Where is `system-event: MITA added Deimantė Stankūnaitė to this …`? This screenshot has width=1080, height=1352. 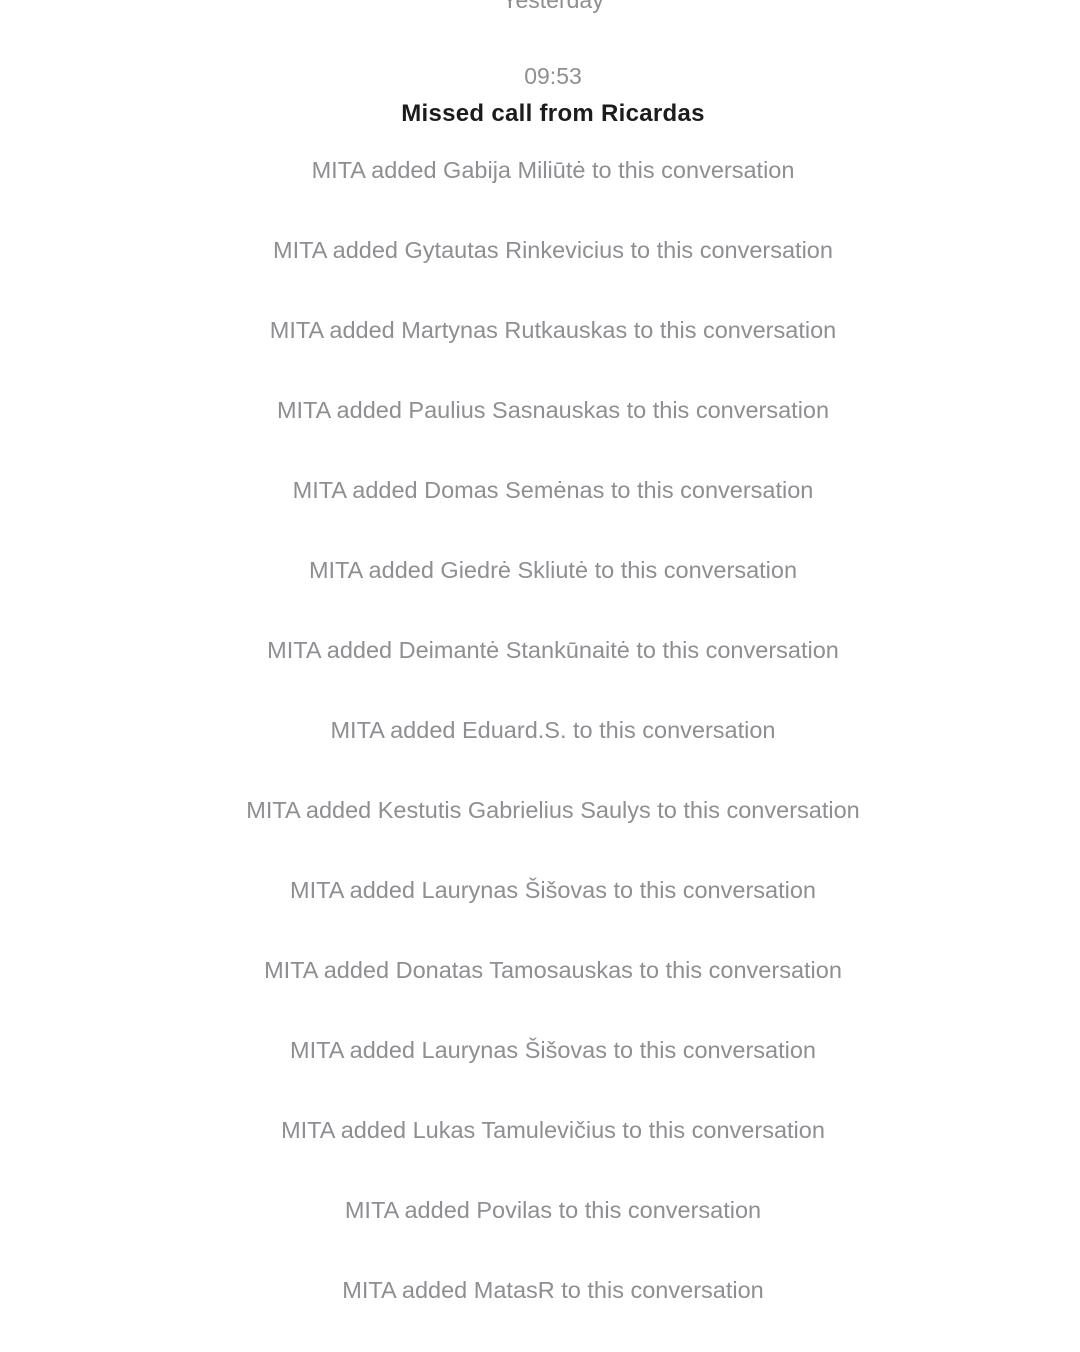 system-event: MITA added Deimantė Stankūnaitė to this … is located at coordinates (553, 650).